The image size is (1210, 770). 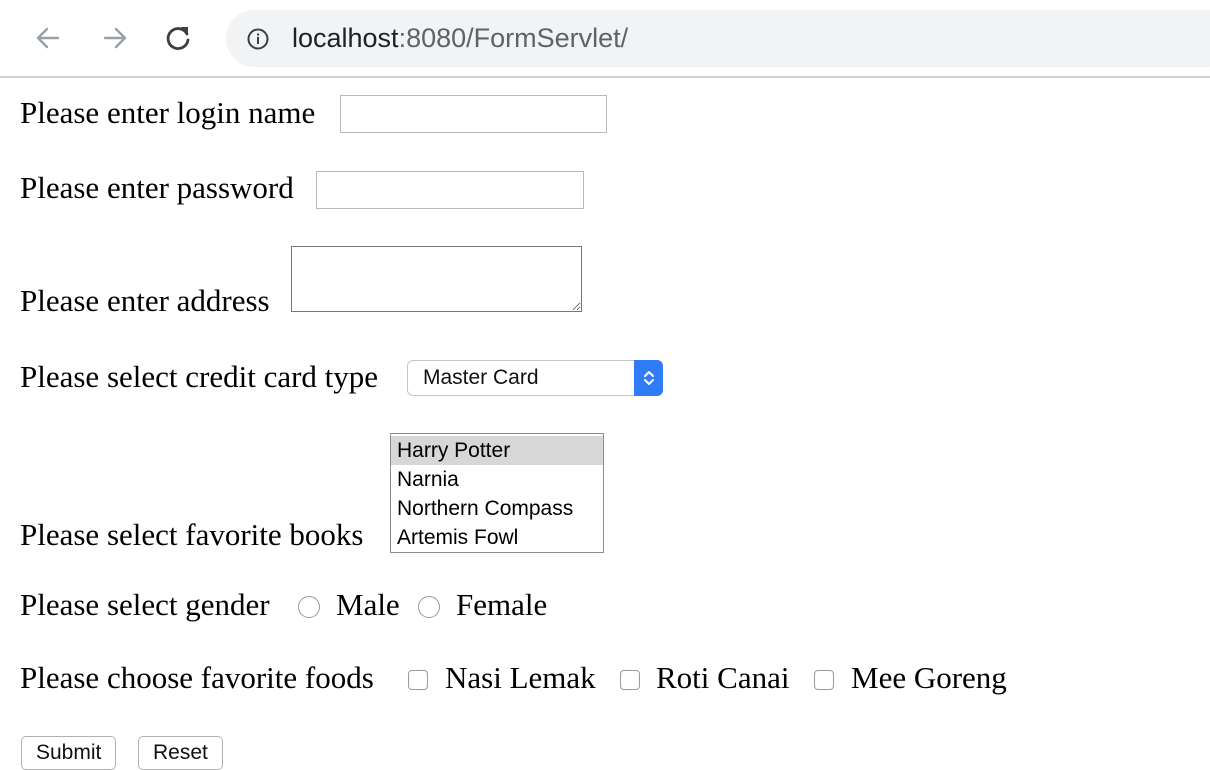 I want to click on books-row: Please select favorite books, so click(x=191, y=535).